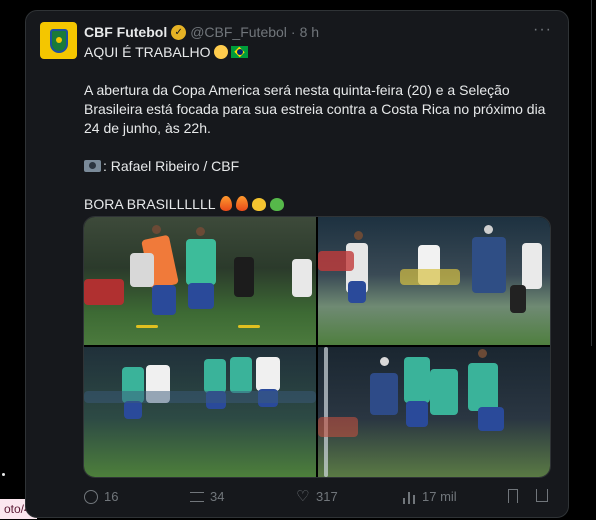 The width and height of the screenshot is (596, 520). I want to click on retweet-count: 34, so click(217, 496).